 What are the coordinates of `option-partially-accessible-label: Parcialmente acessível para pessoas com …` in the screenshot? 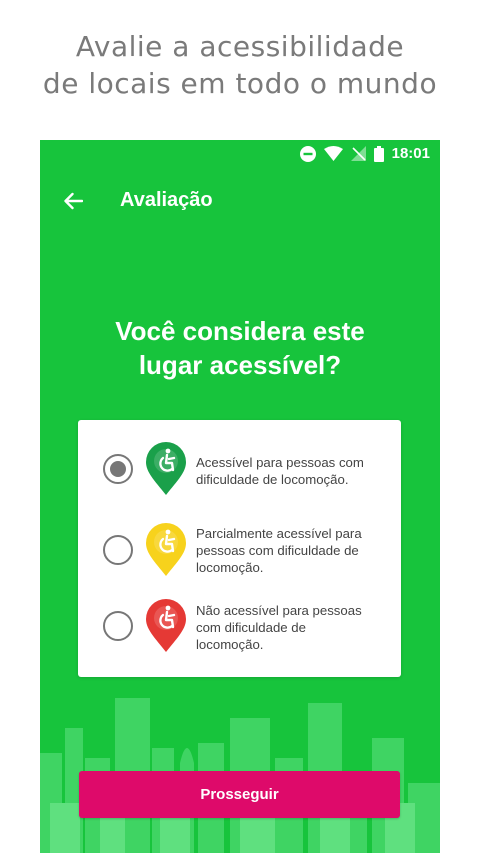 It's located at (279, 550).